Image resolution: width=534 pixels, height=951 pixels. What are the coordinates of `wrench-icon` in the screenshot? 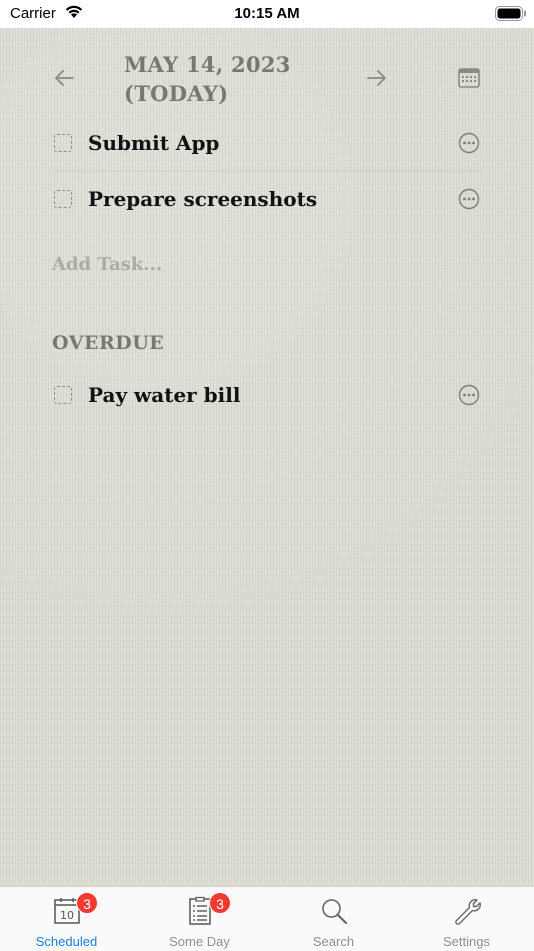 It's located at (468, 912).